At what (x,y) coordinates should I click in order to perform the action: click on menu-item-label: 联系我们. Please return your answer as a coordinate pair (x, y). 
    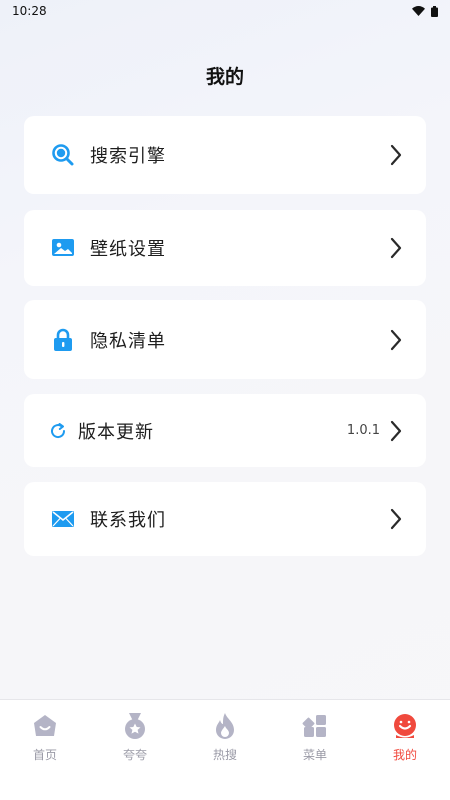
    Looking at the image, I should click on (128, 520).